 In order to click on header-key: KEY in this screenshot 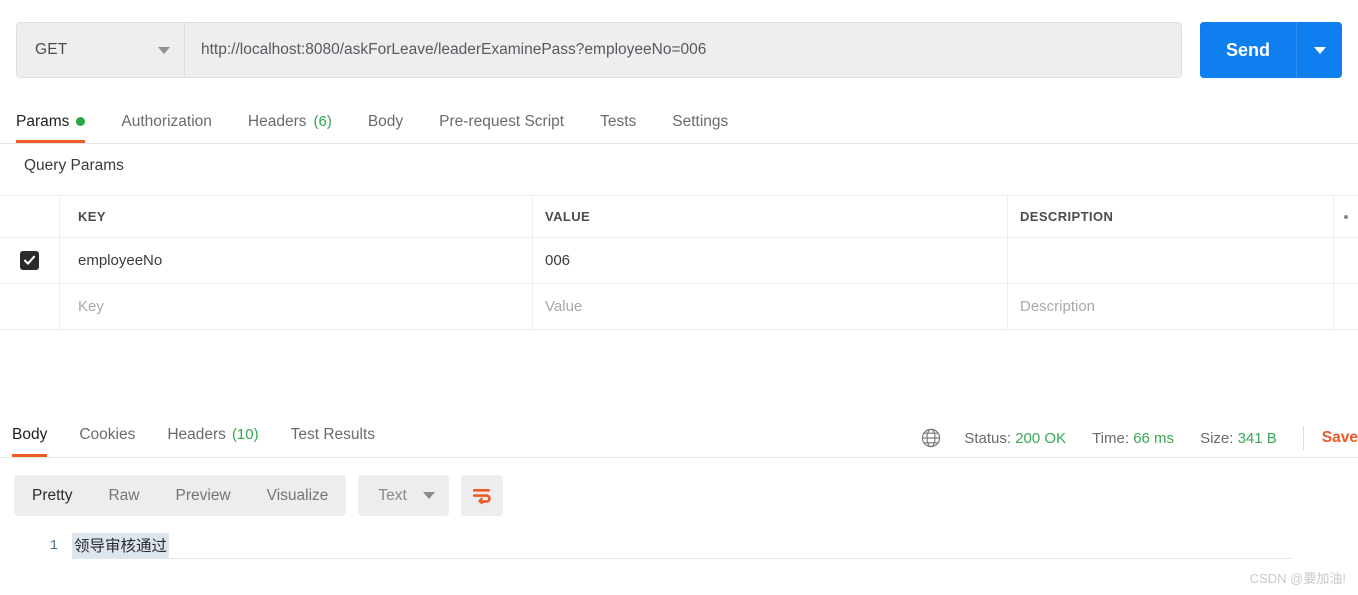, I will do `click(296, 216)`.